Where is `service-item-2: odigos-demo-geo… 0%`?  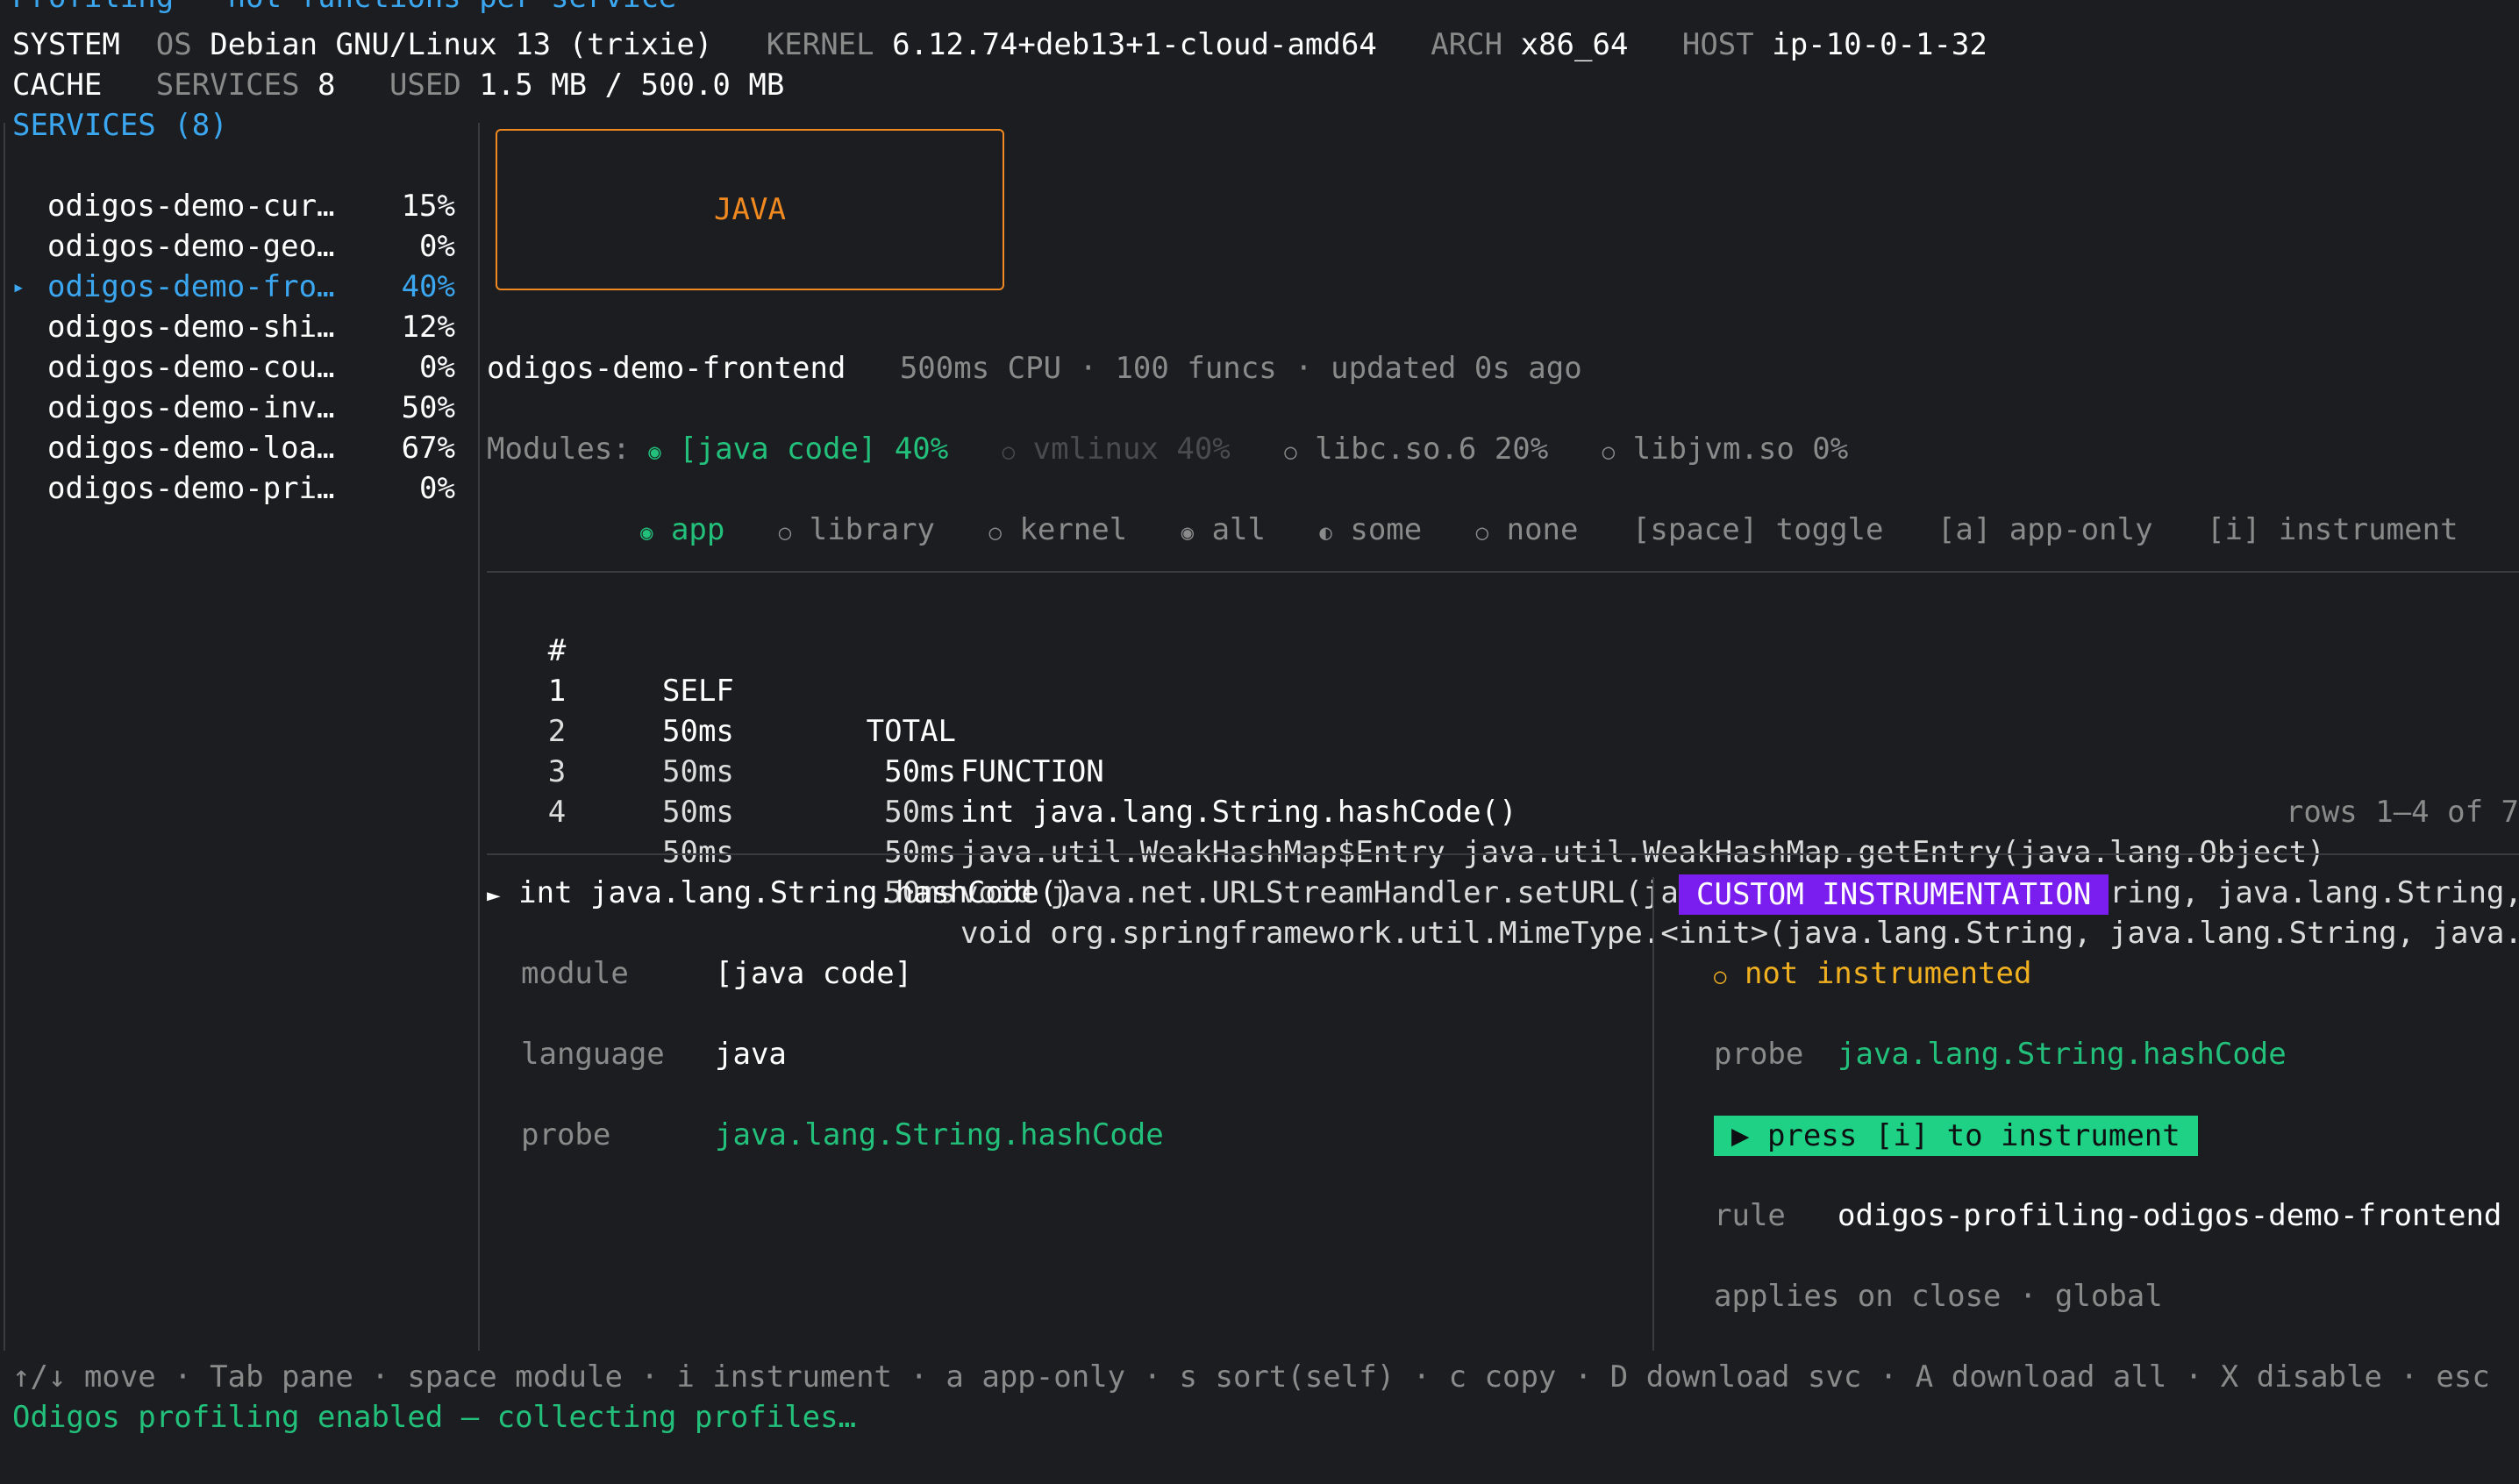 service-item-2: odigos-demo-geo… 0% is located at coordinates (233, 247).